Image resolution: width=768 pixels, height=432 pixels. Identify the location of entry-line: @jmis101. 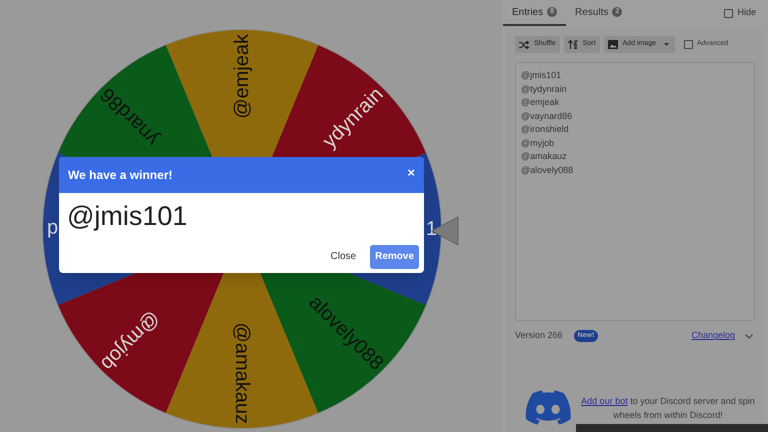
(541, 75).